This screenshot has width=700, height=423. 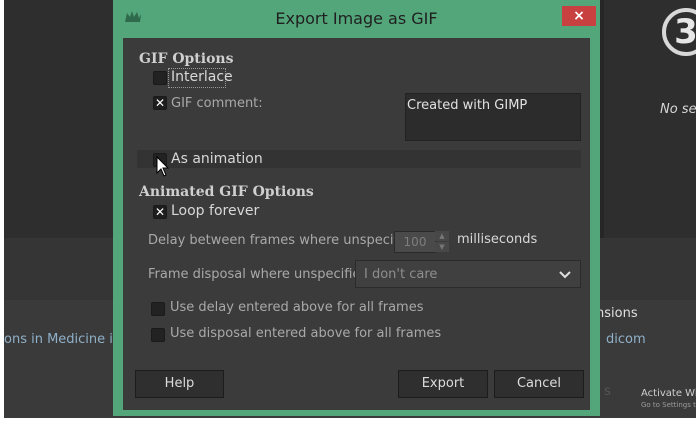 What do you see at coordinates (678, 109) in the screenshot?
I see `no-selection-text: No se` at bounding box center [678, 109].